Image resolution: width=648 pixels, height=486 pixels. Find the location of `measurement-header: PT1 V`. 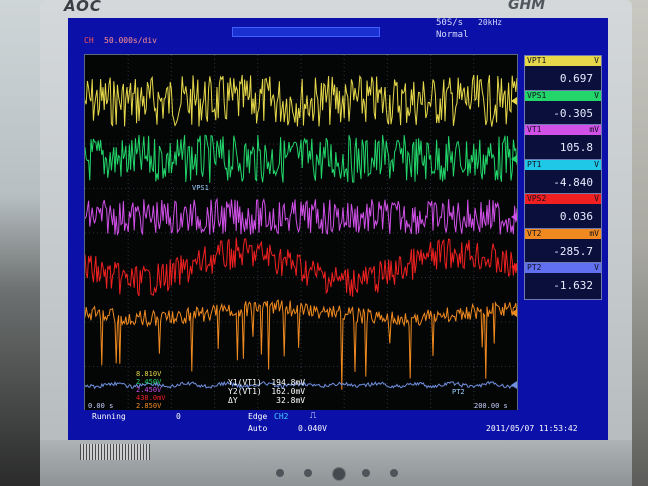

measurement-header: PT1 V is located at coordinates (563, 164).